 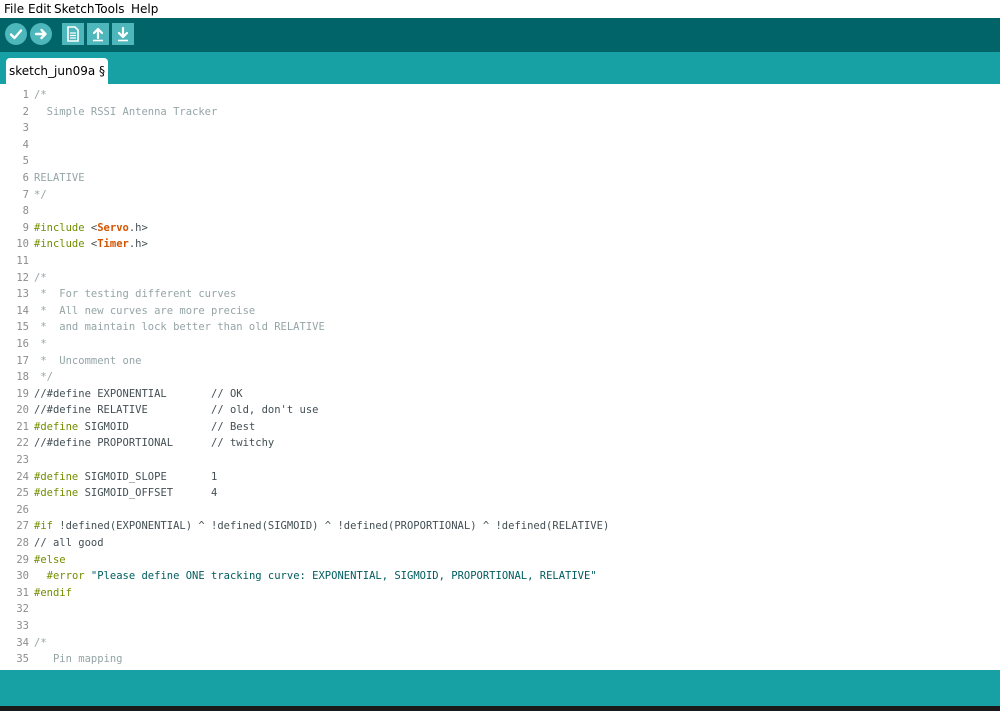 I want to click on code-line: 21 #define SIGMOID // Best, so click(x=500, y=427).